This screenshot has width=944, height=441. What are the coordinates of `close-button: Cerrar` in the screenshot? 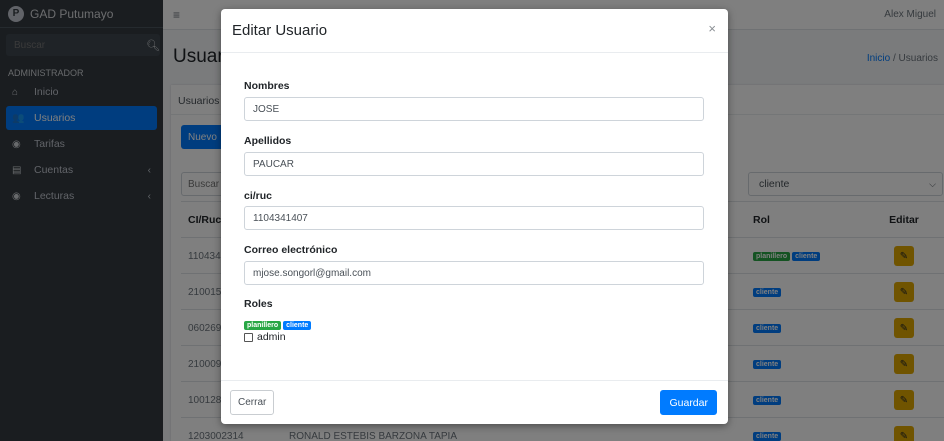 It's located at (252, 402).